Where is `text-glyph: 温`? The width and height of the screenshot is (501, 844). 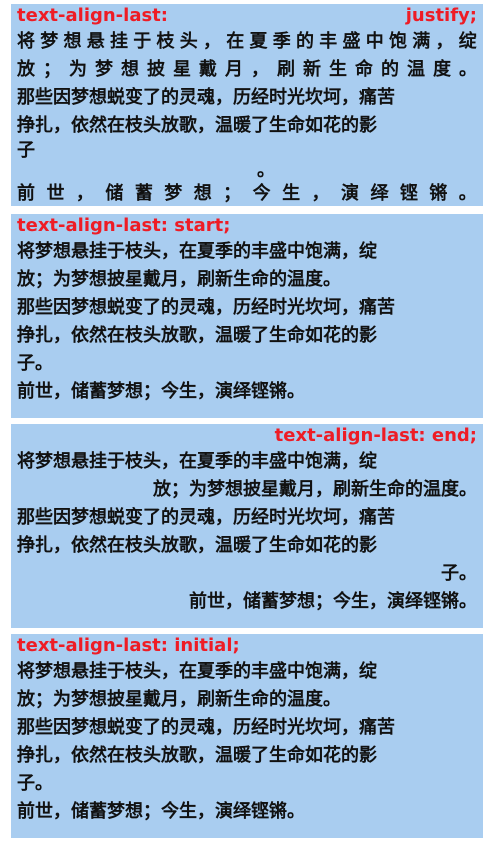
text-glyph: 温 is located at coordinates (416, 69).